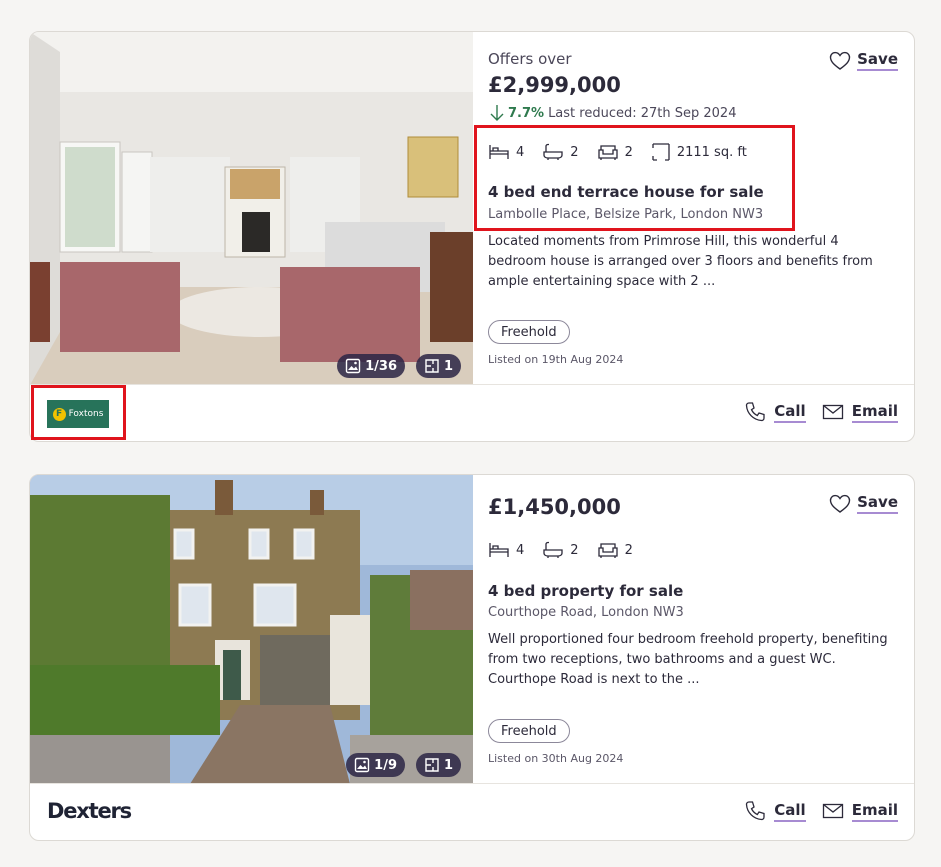 This screenshot has width=941, height=867. What do you see at coordinates (89, 811) in the screenshot?
I see `agent-logo: Dexters` at bounding box center [89, 811].